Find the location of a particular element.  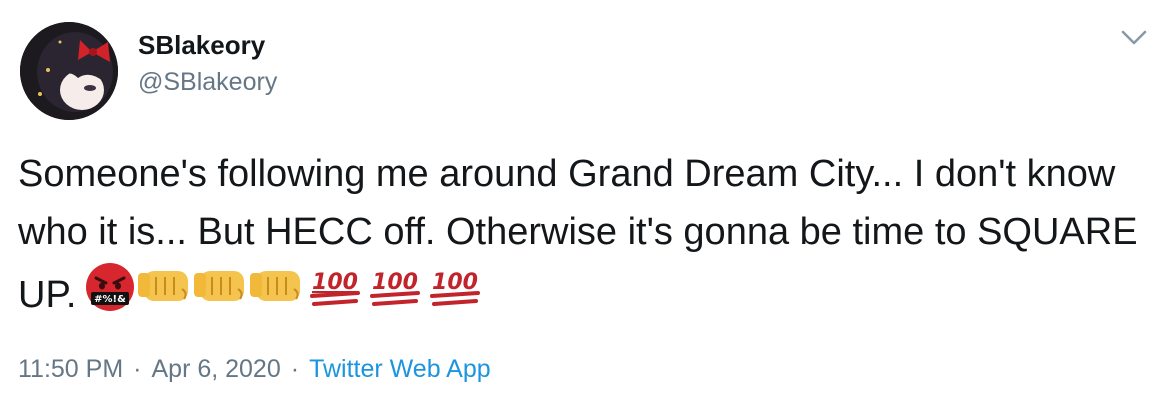

avatar-illustration is located at coordinates (69, 71).